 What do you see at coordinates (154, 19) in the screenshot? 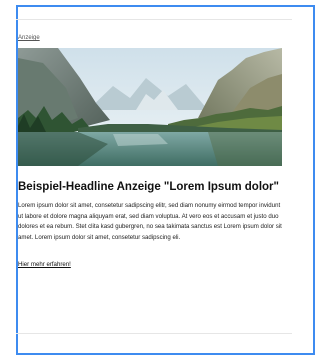
I see `top-divider` at bounding box center [154, 19].